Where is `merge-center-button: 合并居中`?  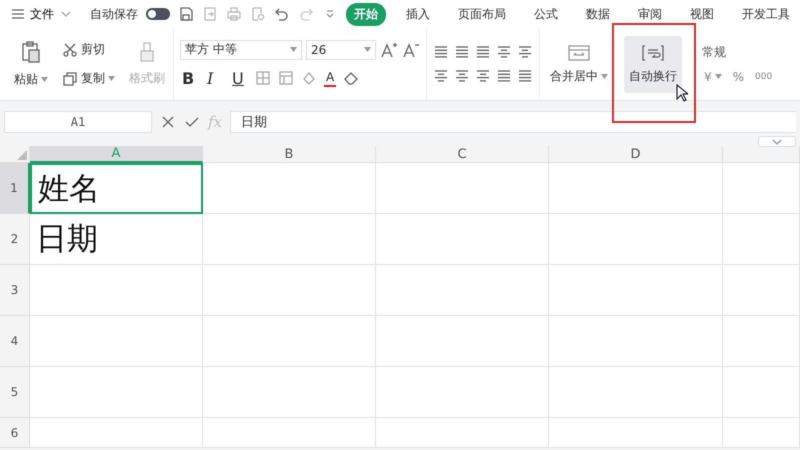
merge-center-button: 合并居中 is located at coordinates (579, 64).